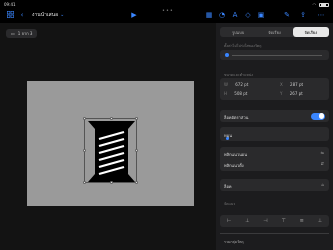 Image resolution: width=333 pixels, height=250 pixels. What do you see at coordinates (226, 84) in the screenshot?
I see `width-label: W` at bounding box center [226, 84].